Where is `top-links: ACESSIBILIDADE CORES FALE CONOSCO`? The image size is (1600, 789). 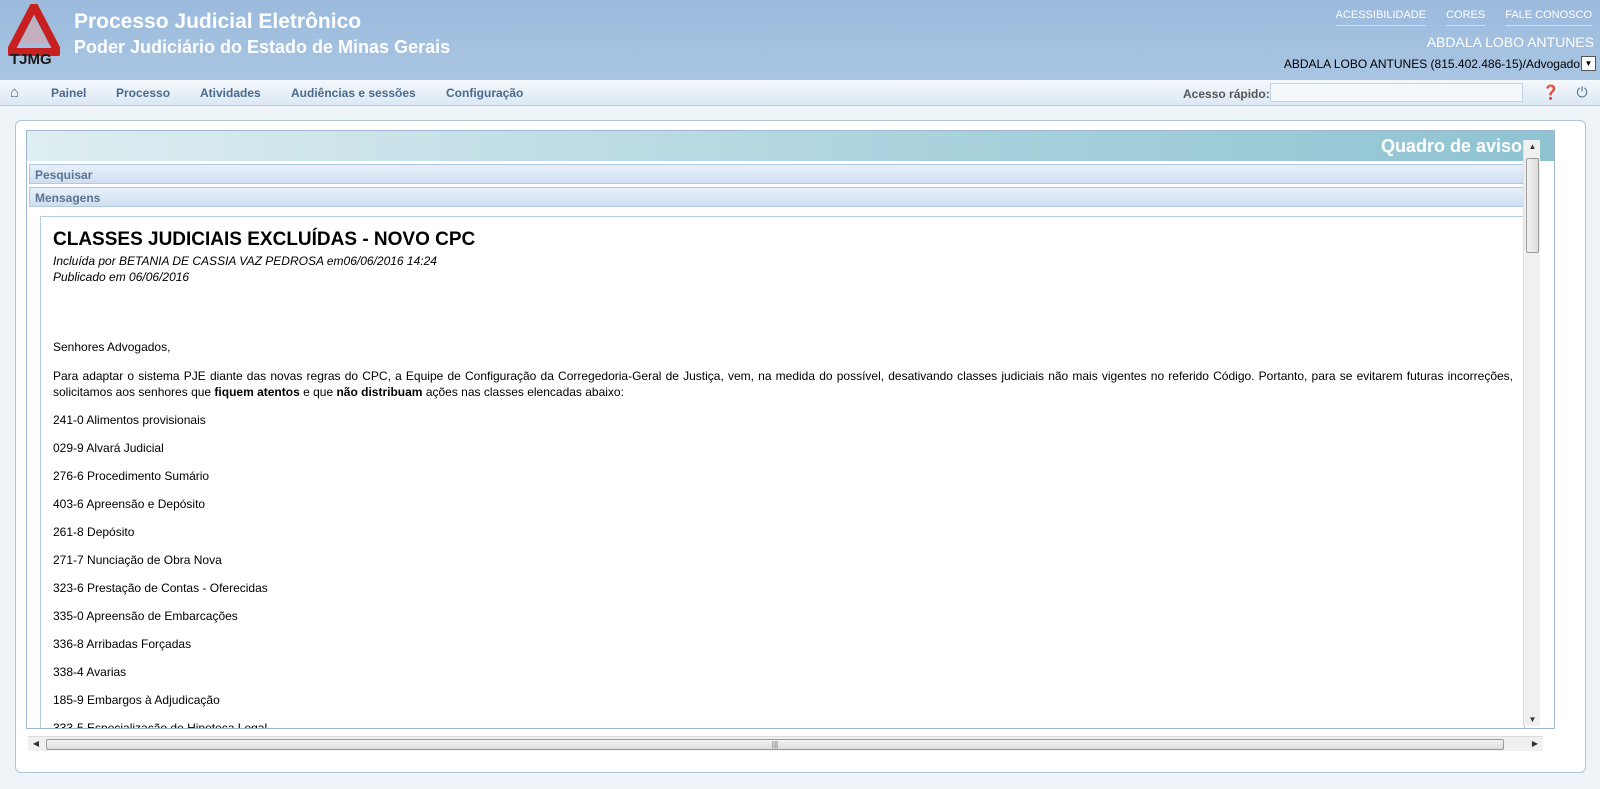
top-links: ACESSIBILIDADE CORES FALE CONOSCO is located at coordinates (1454, 17).